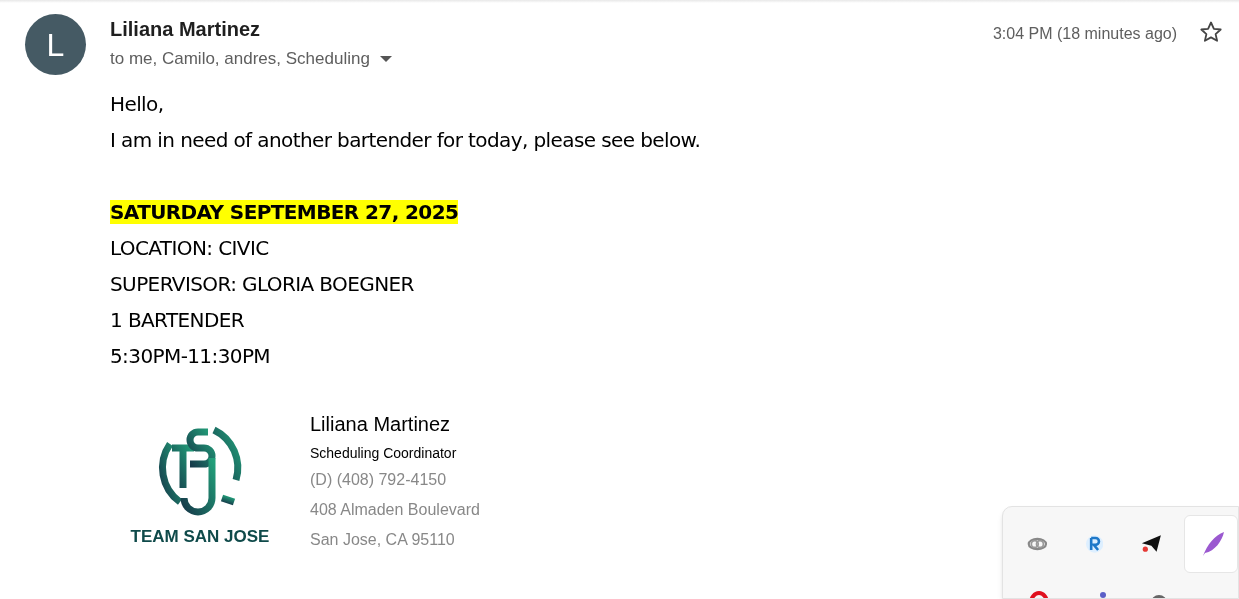 This screenshot has height=599, width=1239. What do you see at coordinates (190, 355) in the screenshot?
I see `body-text-line: 5:30PM-11:30PM` at bounding box center [190, 355].